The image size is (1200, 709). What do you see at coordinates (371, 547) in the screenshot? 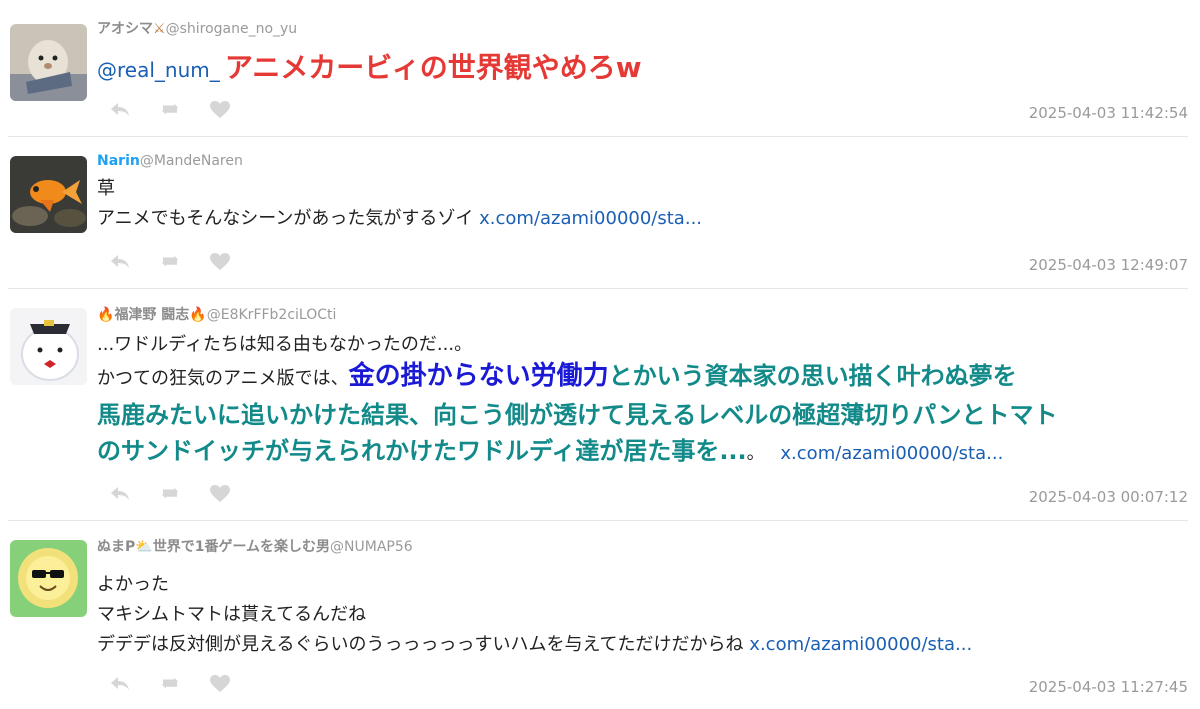
I see `user-handle: @NUMAP56` at bounding box center [371, 547].